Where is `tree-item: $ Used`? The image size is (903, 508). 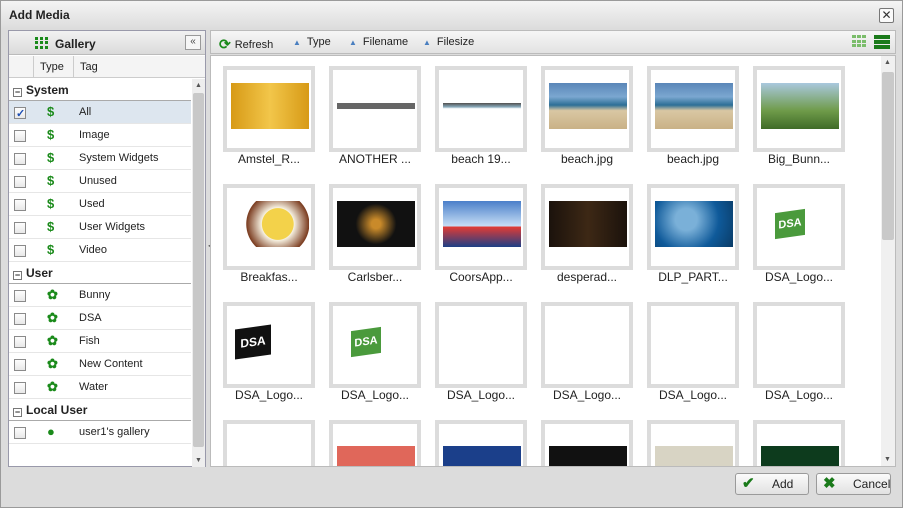
tree-item: $ Used is located at coordinates (100, 204).